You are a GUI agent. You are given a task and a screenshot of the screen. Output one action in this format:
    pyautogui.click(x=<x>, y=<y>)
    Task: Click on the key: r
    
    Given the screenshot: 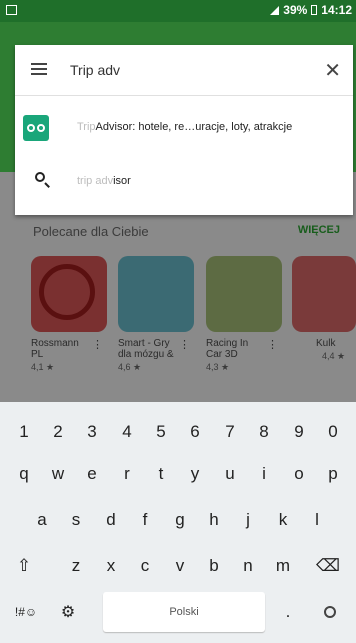 What is the action you would take?
    pyautogui.click(x=127, y=474)
    